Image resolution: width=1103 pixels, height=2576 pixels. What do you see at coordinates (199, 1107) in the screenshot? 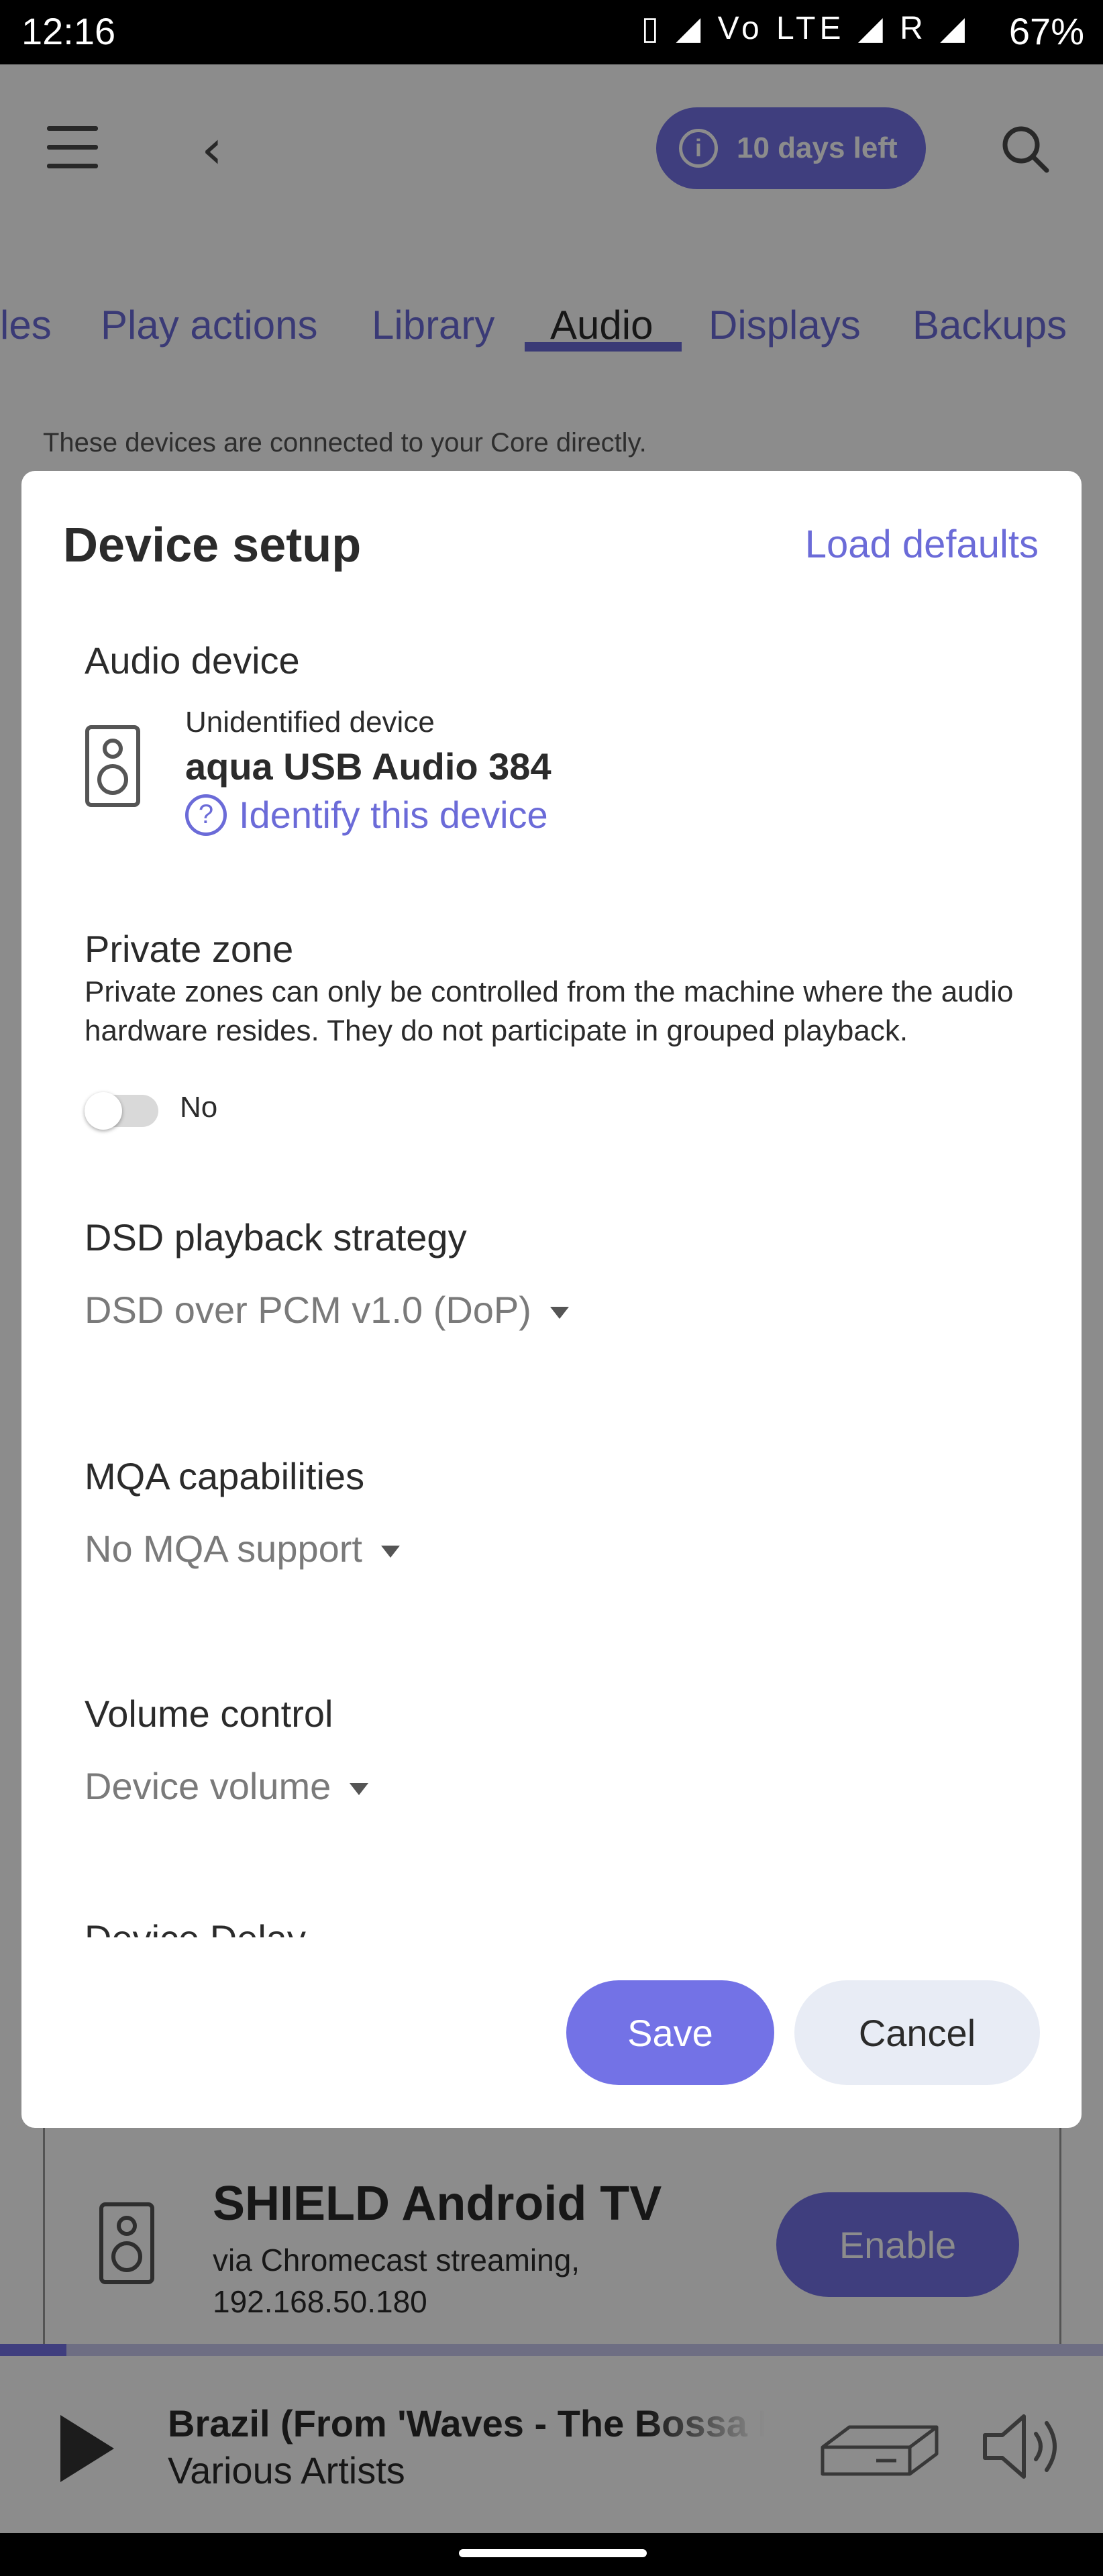
I see `private-zone-value: No` at bounding box center [199, 1107].